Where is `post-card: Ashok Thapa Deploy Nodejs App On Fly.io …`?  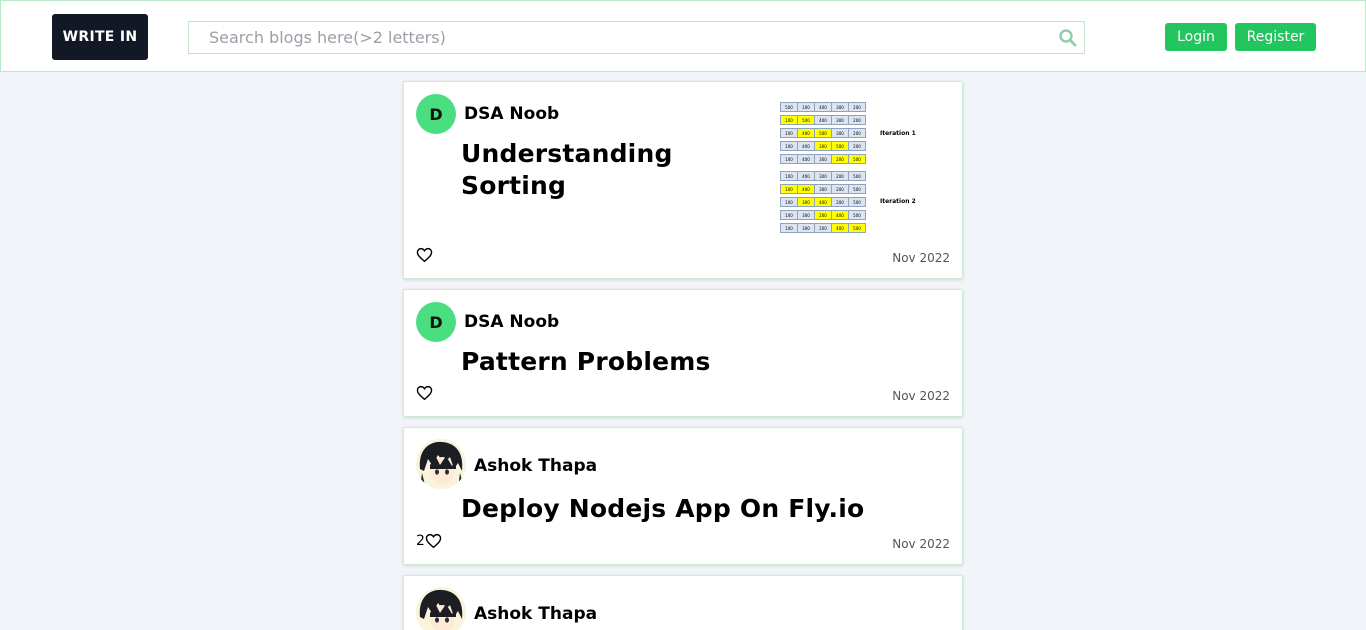
post-card: Ashok Thapa Deploy Nodejs App On Fly.io … is located at coordinates (683, 496).